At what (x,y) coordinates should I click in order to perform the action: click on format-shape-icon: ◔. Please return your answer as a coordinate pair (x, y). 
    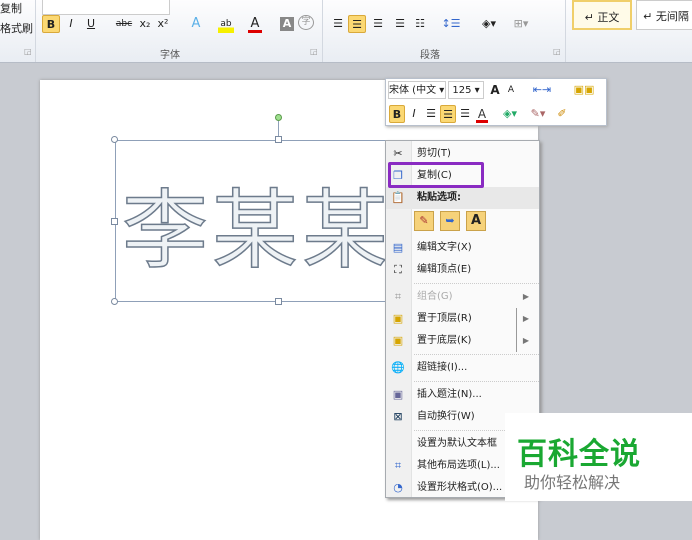
    Looking at the image, I should click on (398, 487).